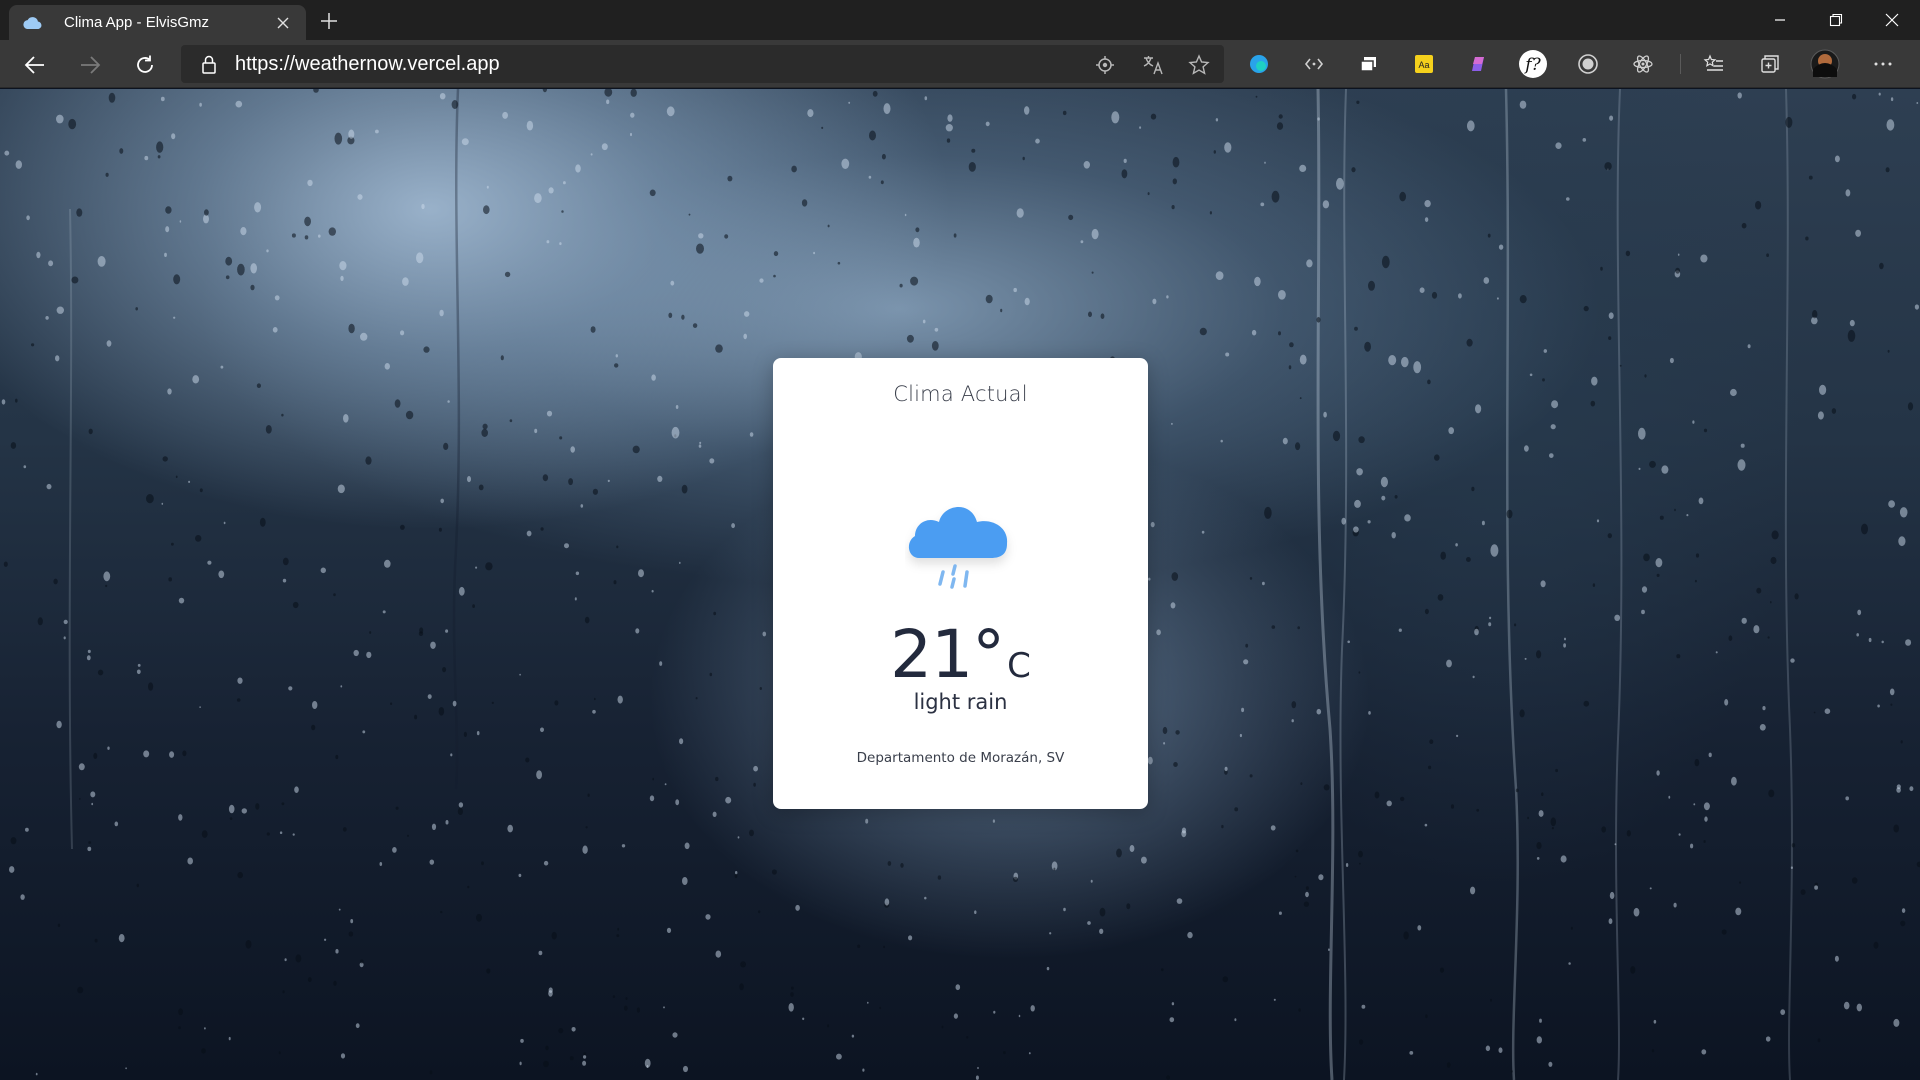  I want to click on svg-text: Aa, so click(1423, 65).